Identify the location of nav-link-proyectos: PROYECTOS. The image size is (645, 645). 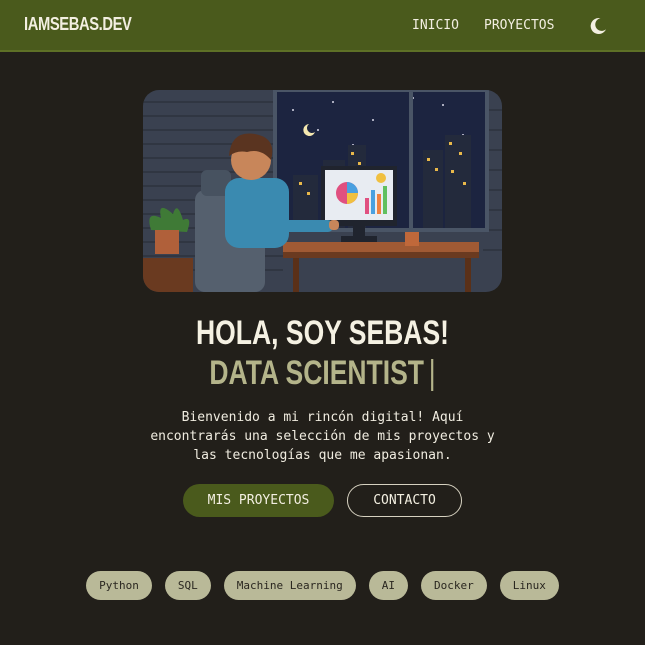
(519, 25).